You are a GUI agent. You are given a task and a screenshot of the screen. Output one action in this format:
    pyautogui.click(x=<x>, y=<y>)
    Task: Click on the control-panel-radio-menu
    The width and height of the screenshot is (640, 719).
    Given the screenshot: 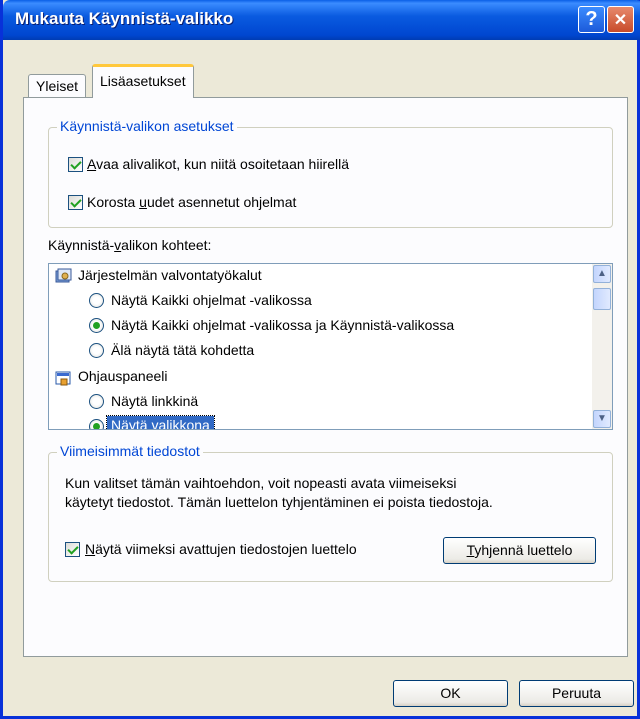 What is the action you would take?
    pyautogui.click(x=96, y=424)
    